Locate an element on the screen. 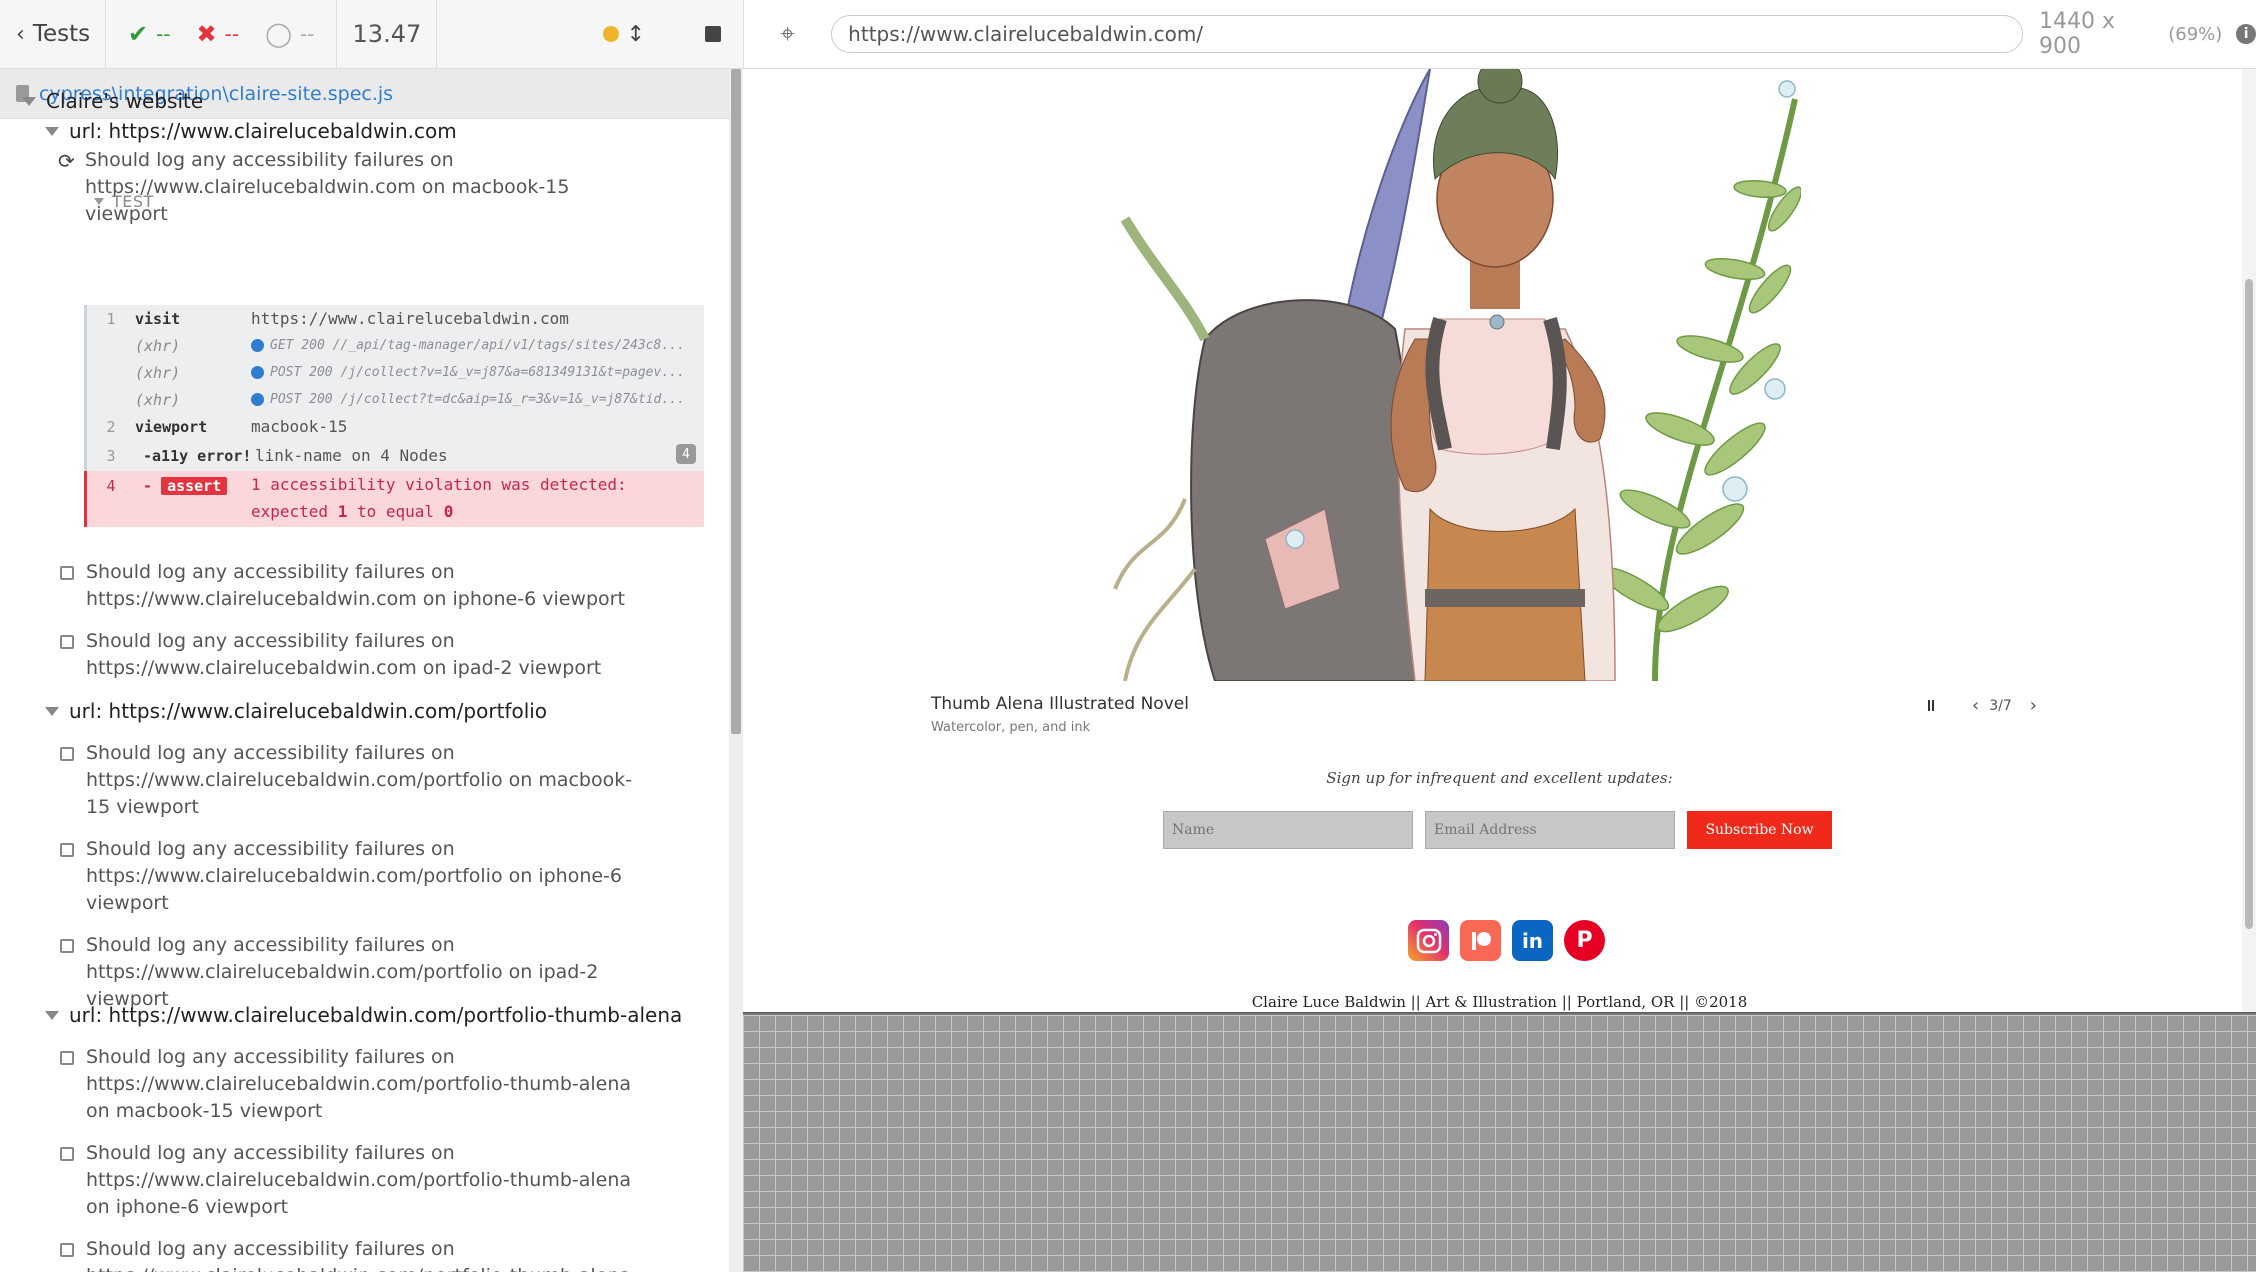  command-name: -a11y error! is located at coordinates (197, 455).